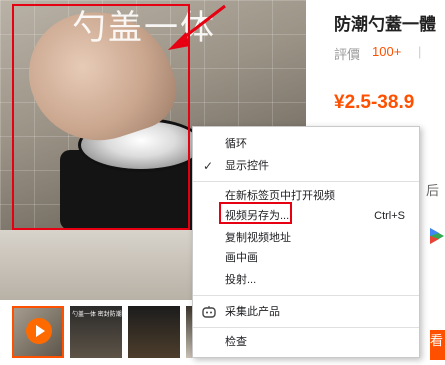 The image size is (445, 365). I want to click on menu-item-loop: 循环, so click(306, 144).